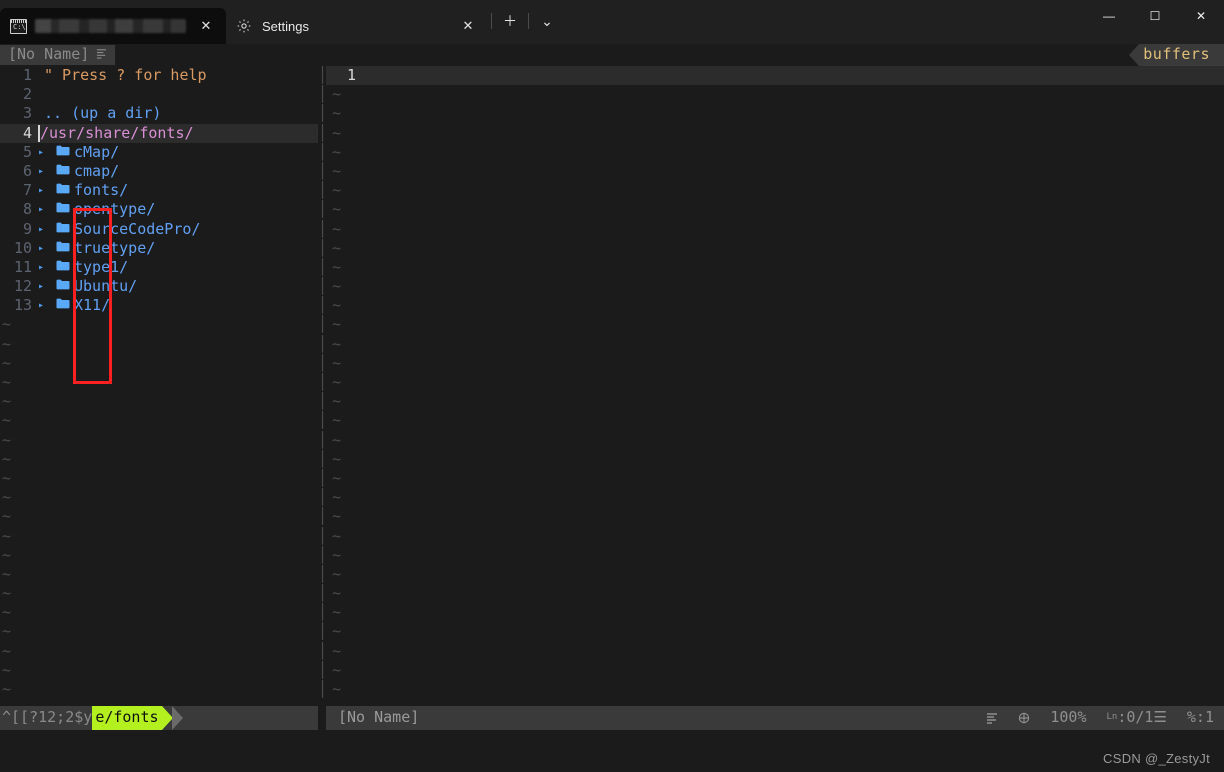 This screenshot has height=772, width=1224. What do you see at coordinates (101, 190) in the screenshot?
I see `directory-name: fonts/` at bounding box center [101, 190].